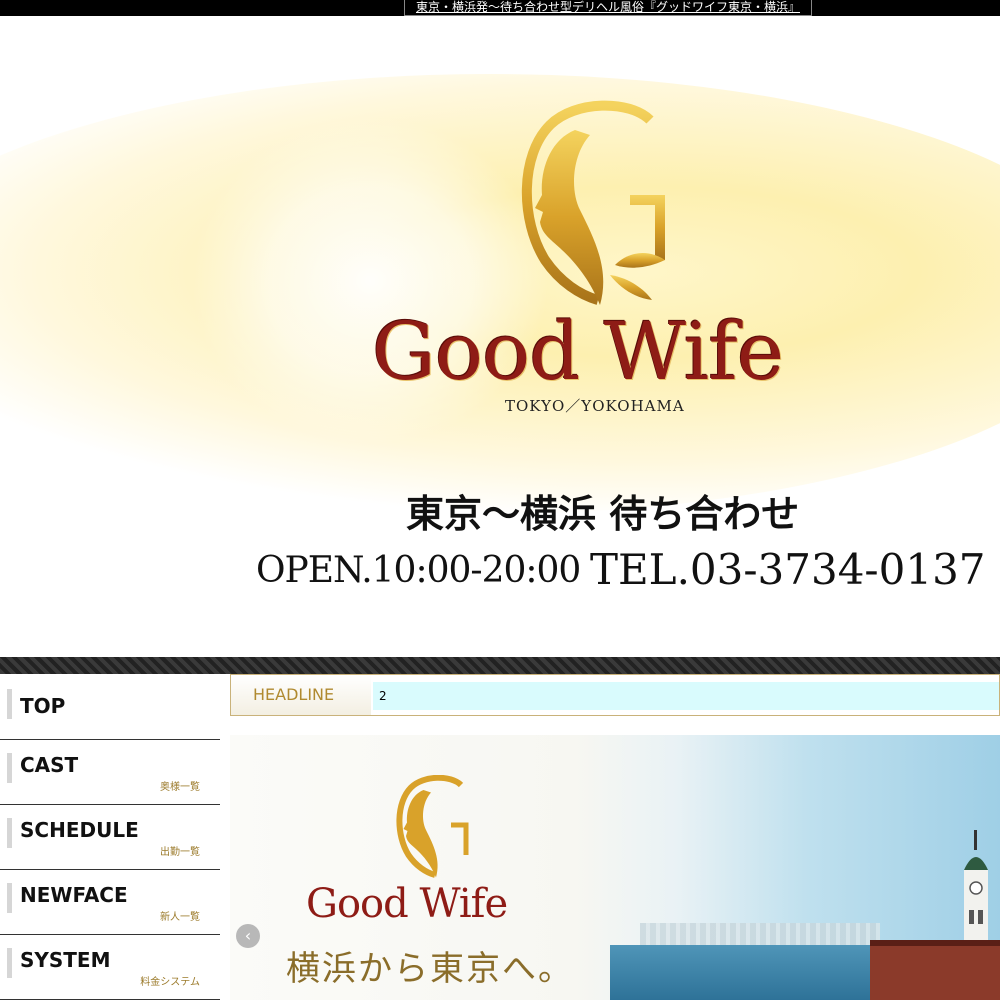 This screenshot has width=1000, height=1000. I want to click on nav-item-cast: CAST 奥様一覧, so click(110, 772).